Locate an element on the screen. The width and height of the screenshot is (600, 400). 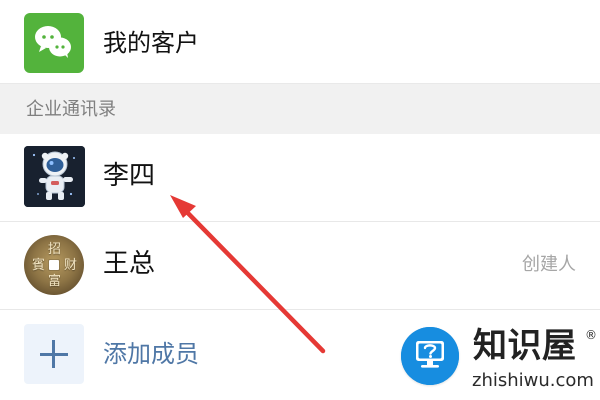
coin-avatar: 招 賓 财 富 is located at coordinates (54, 265).